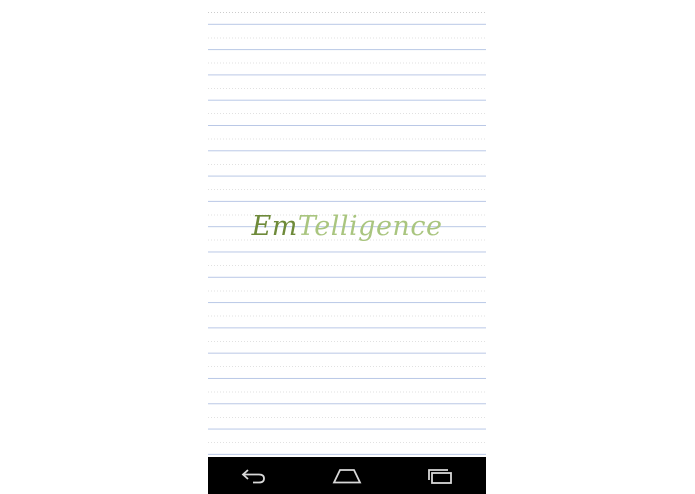 The image size is (695, 494). Describe the element at coordinates (370, 226) in the screenshot. I see `logo-text-telligence: Telligence` at that location.